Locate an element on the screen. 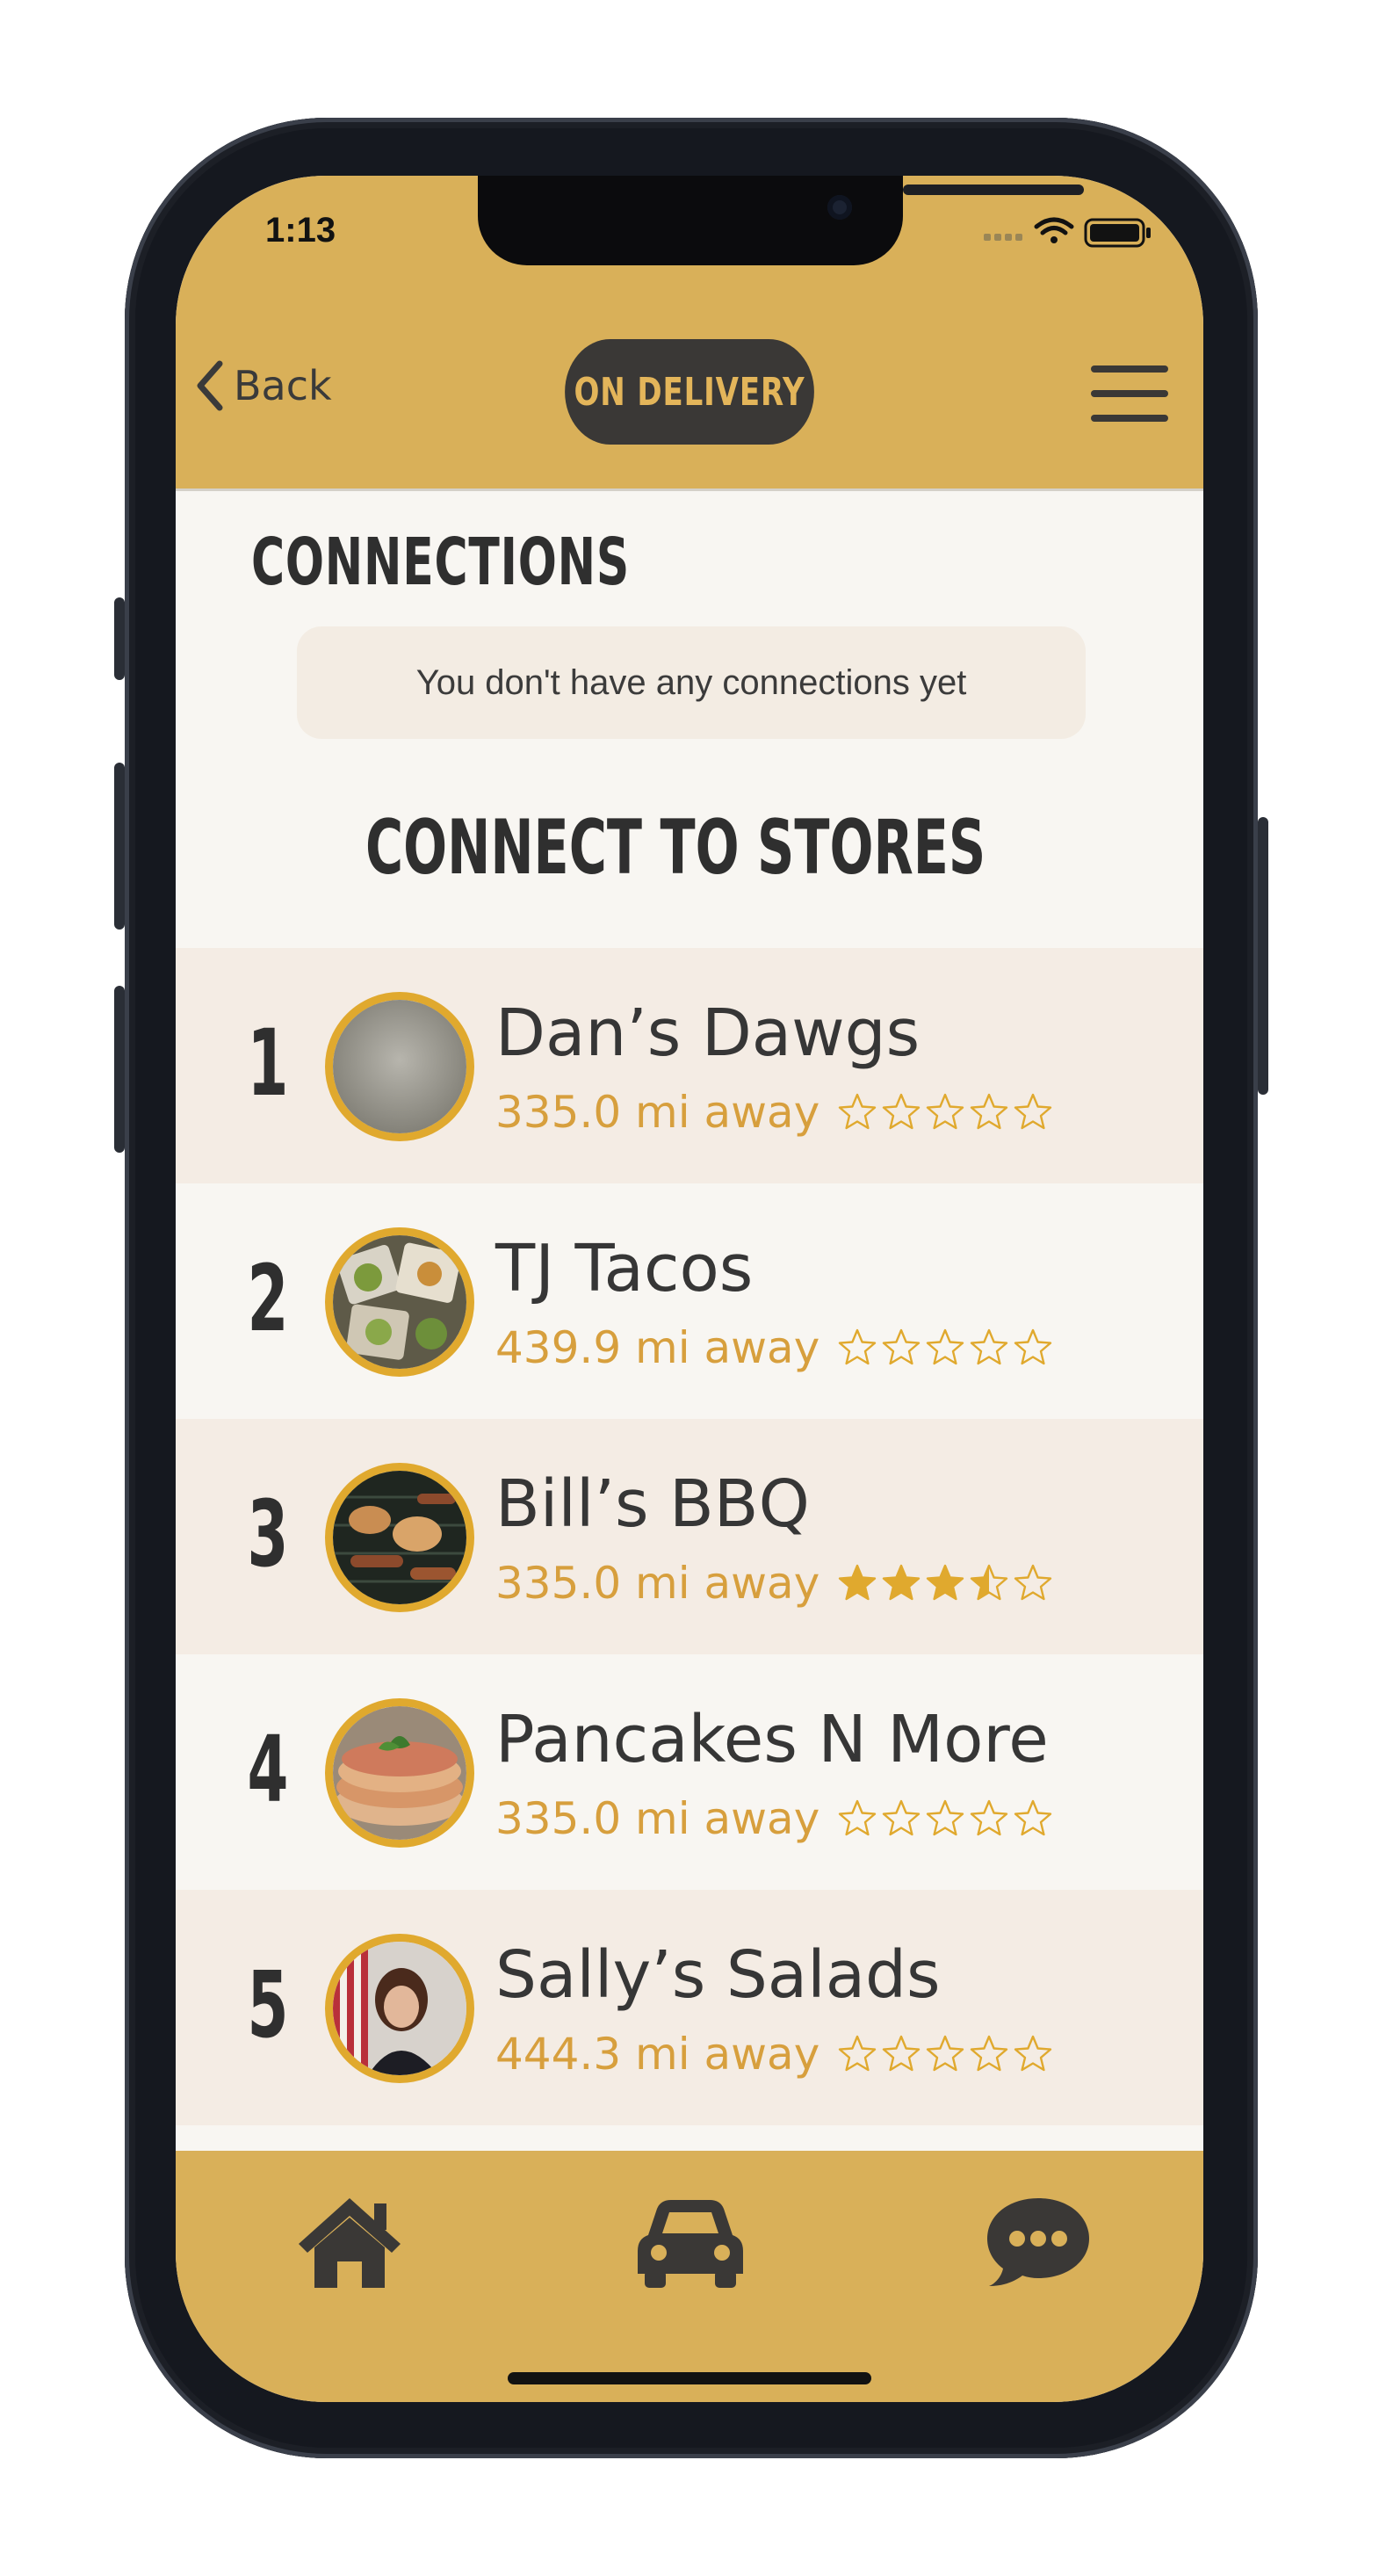 Image resolution: width=1379 pixels, height=2576 pixels. store-meta: 444.3 mi away is located at coordinates (774, 2054).